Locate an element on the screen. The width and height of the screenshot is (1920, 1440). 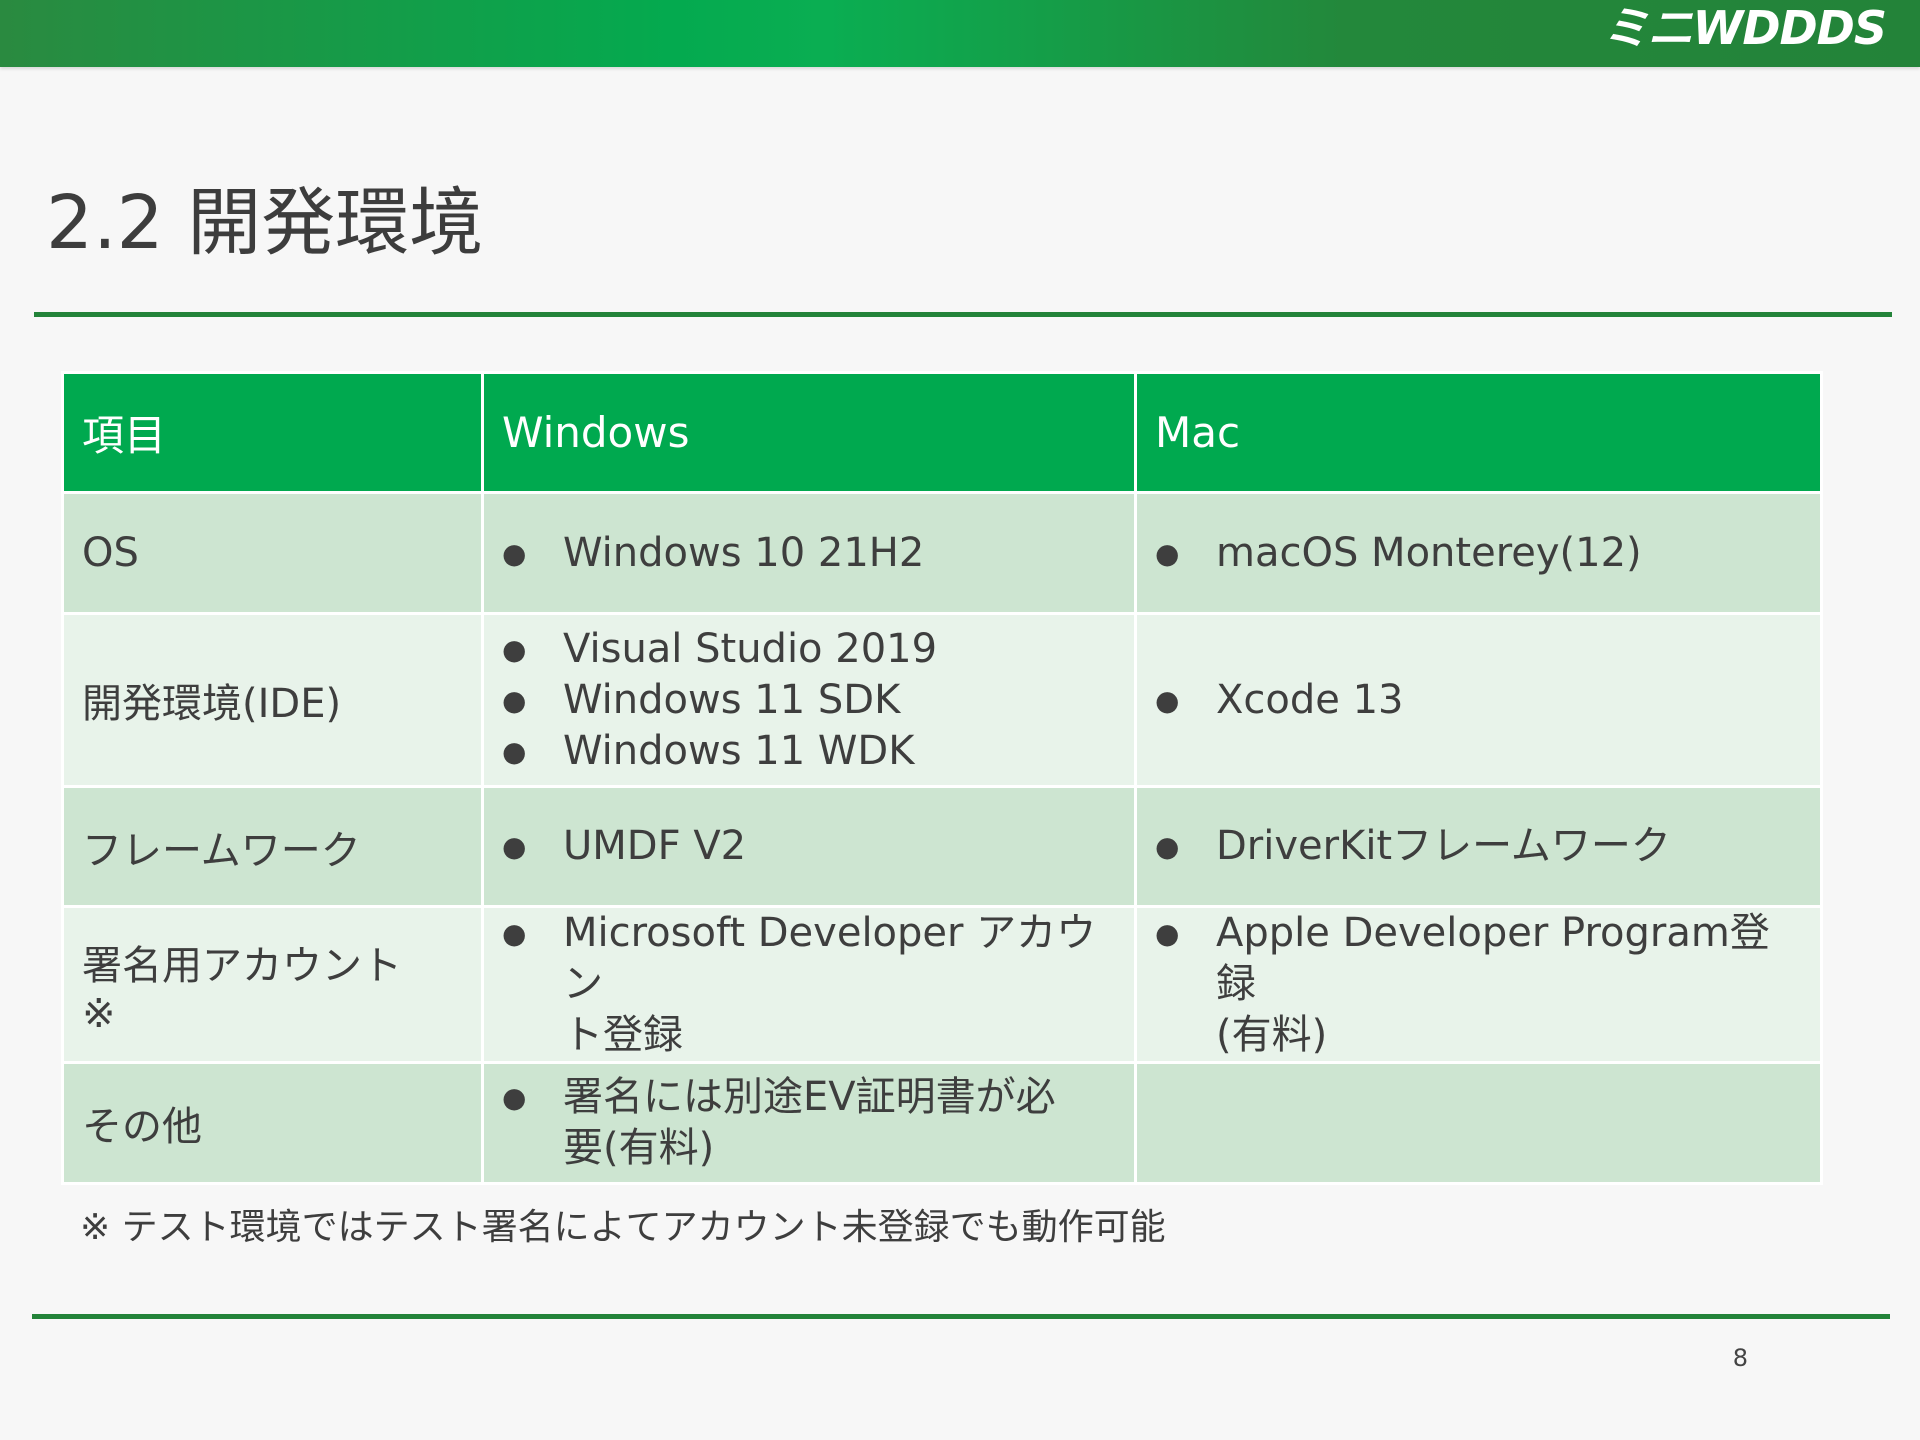
bullet-item: ● 署名には別途EV証明書が必 要(有料) is located at coordinates (809, 1123).